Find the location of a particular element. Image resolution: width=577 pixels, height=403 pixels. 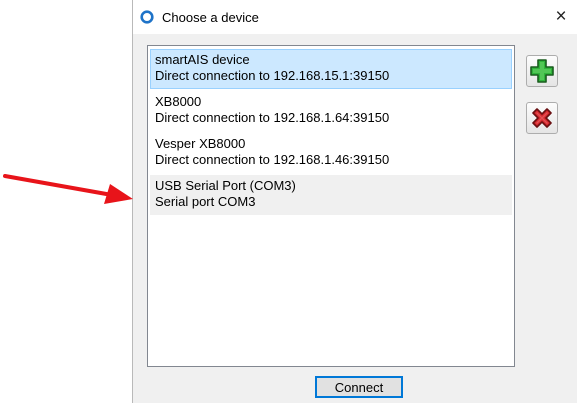

connect-button: Connect is located at coordinates (359, 387).